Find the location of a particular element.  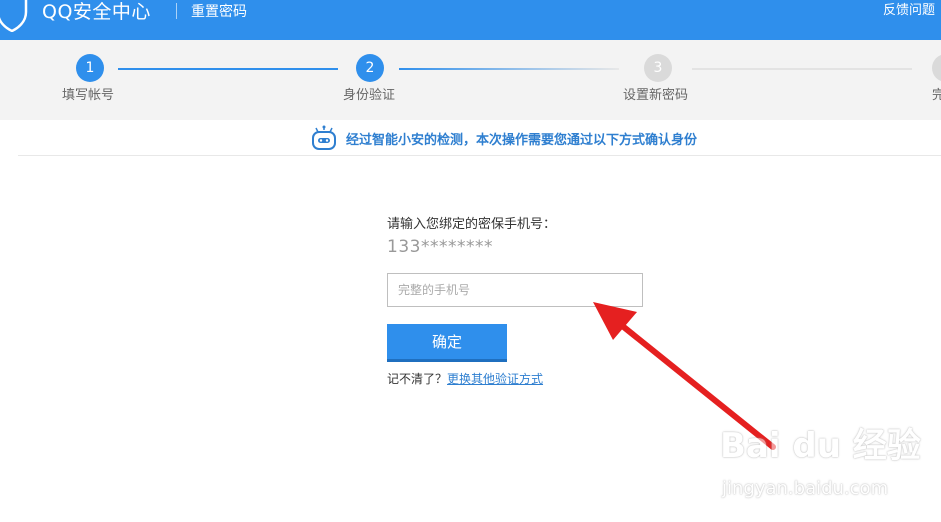

step-1-circle: 1 is located at coordinates (90, 68).